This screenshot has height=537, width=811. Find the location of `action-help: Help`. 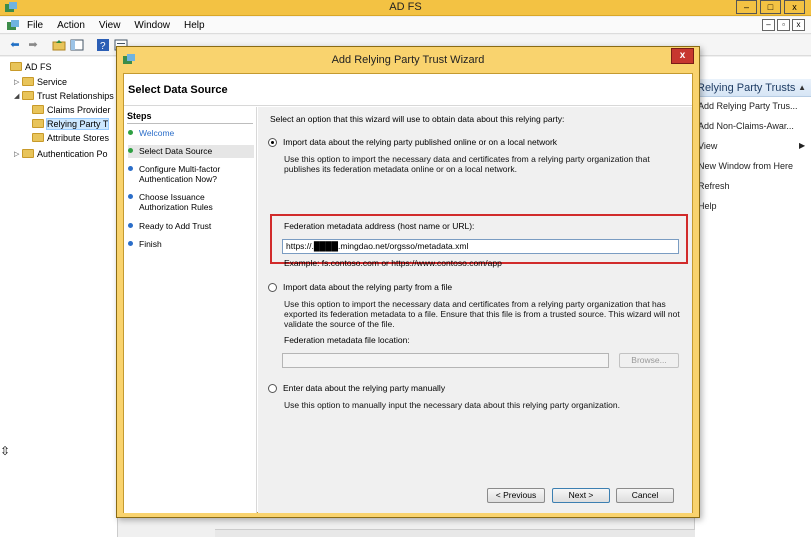

action-help: Help is located at coordinates (707, 206).